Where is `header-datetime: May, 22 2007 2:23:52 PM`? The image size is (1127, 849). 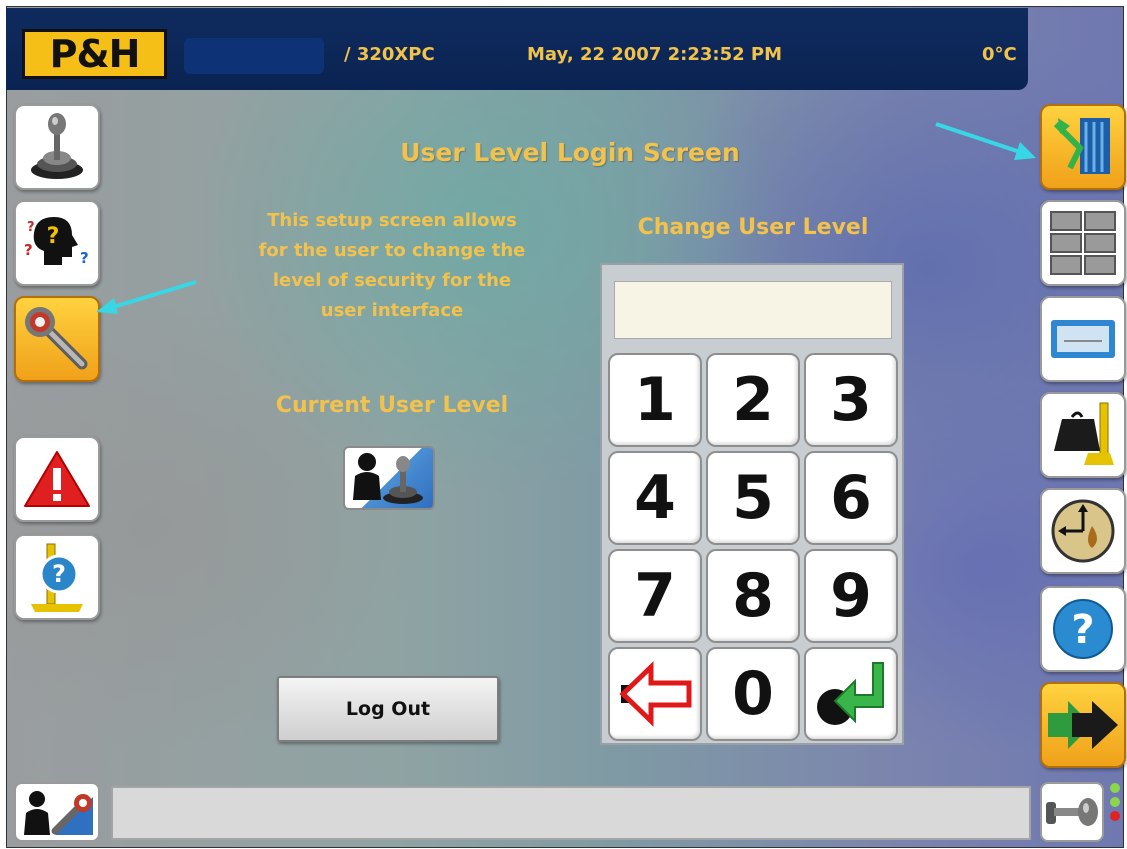 header-datetime: May, 22 2007 2:23:52 PM is located at coordinates (655, 54).